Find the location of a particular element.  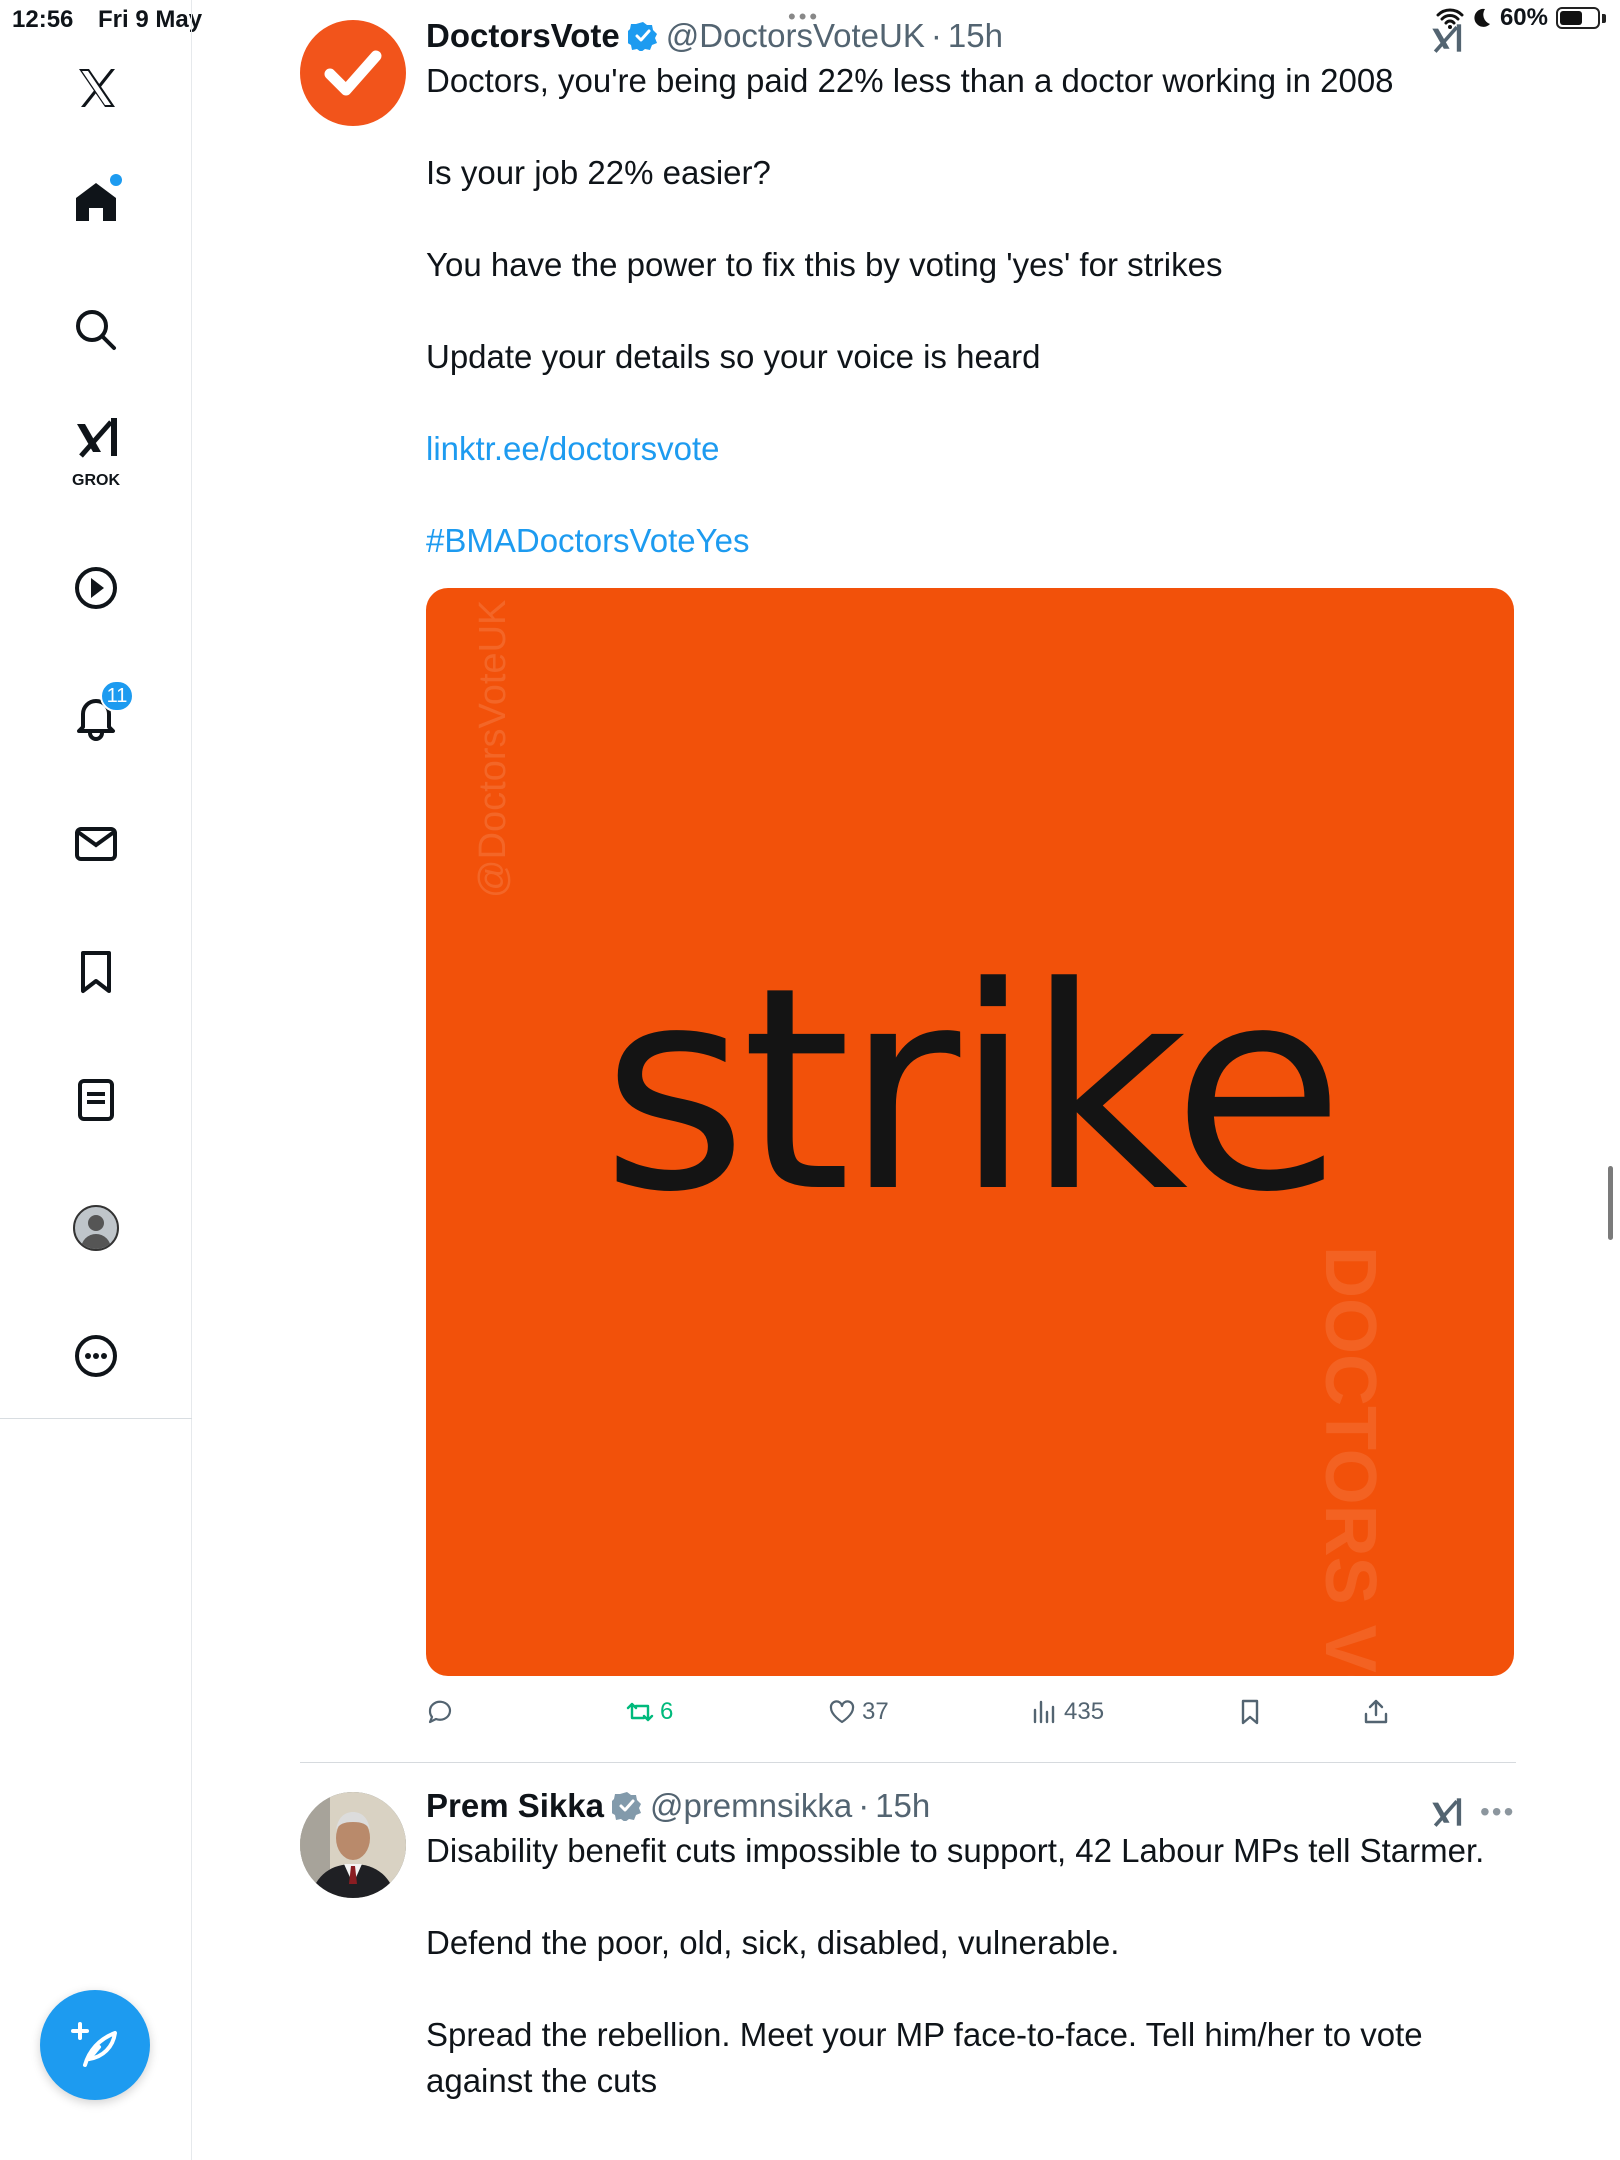

battery-icon is located at coordinates (1578, 18).